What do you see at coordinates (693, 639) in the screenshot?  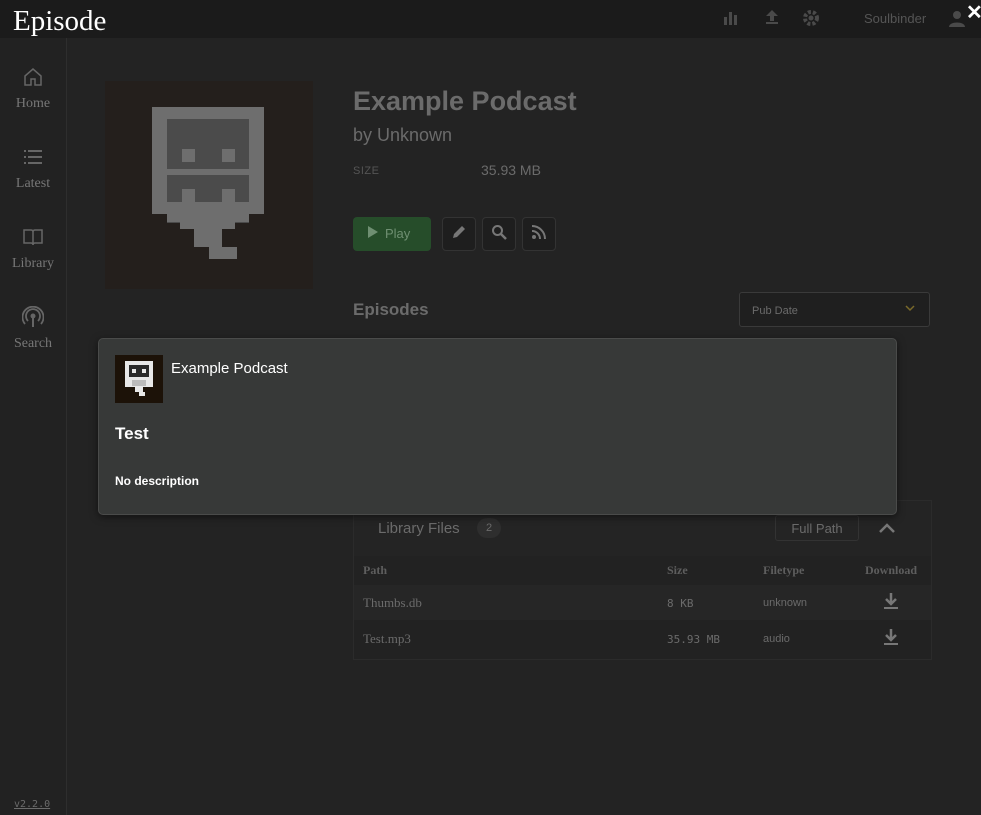 I see `file-size: 35.93 MB` at bounding box center [693, 639].